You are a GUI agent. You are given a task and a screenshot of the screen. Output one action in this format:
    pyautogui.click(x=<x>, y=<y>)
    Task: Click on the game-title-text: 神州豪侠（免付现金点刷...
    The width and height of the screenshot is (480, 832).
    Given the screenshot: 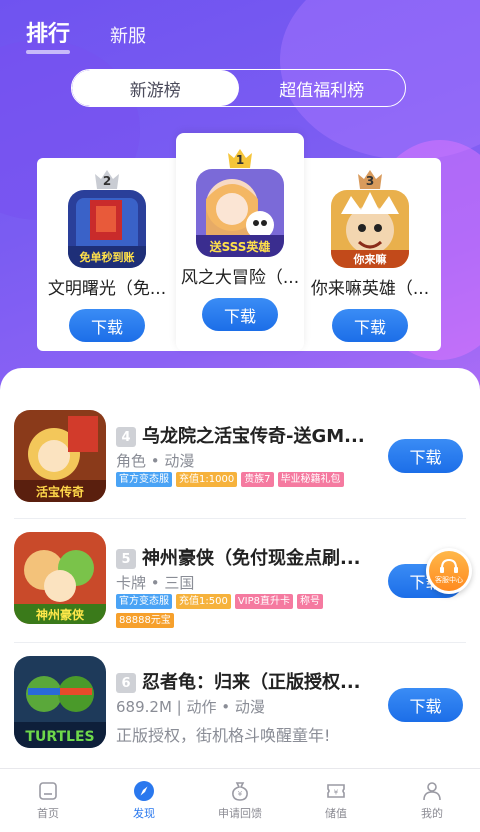 What is the action you would take?
    pyautogui.click(x=251, y=558)
    